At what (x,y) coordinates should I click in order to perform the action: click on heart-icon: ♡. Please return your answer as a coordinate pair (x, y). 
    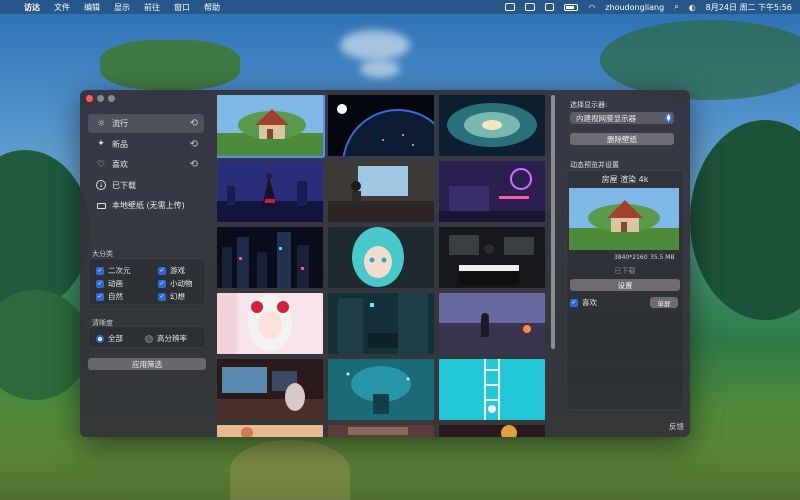
    Looking at the image, I should click on (101, 164).